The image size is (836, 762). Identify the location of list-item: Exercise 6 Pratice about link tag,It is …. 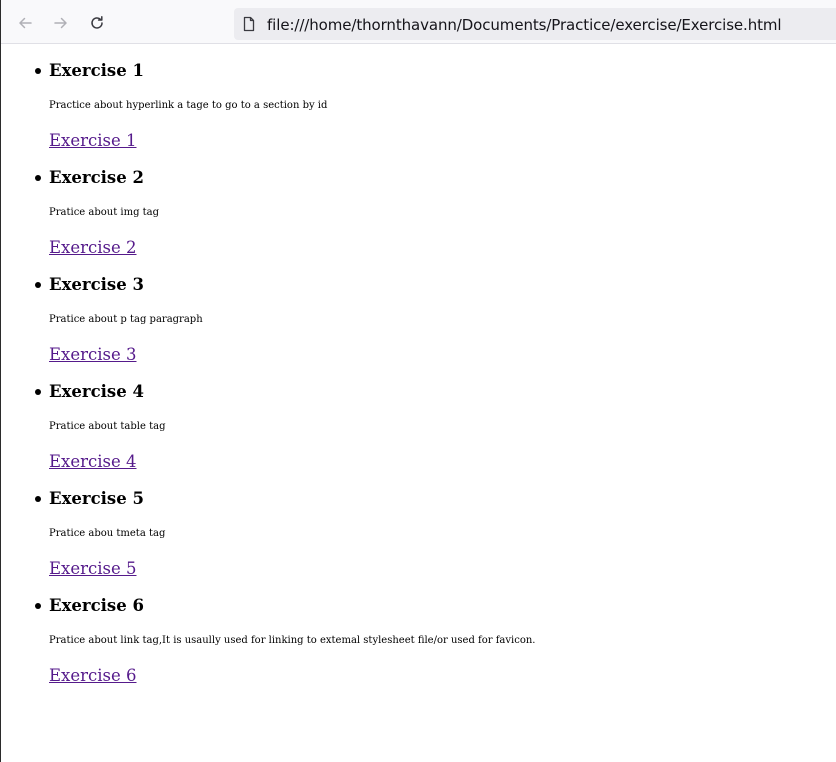
(418, 632).